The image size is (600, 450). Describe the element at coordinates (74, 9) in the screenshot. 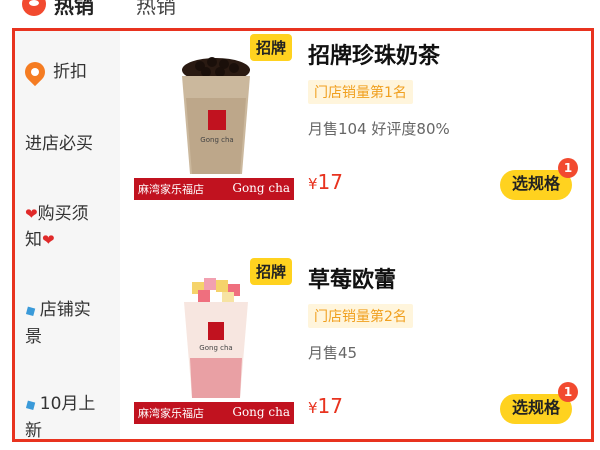

I see `tab-hot-active: 热销` at that location.